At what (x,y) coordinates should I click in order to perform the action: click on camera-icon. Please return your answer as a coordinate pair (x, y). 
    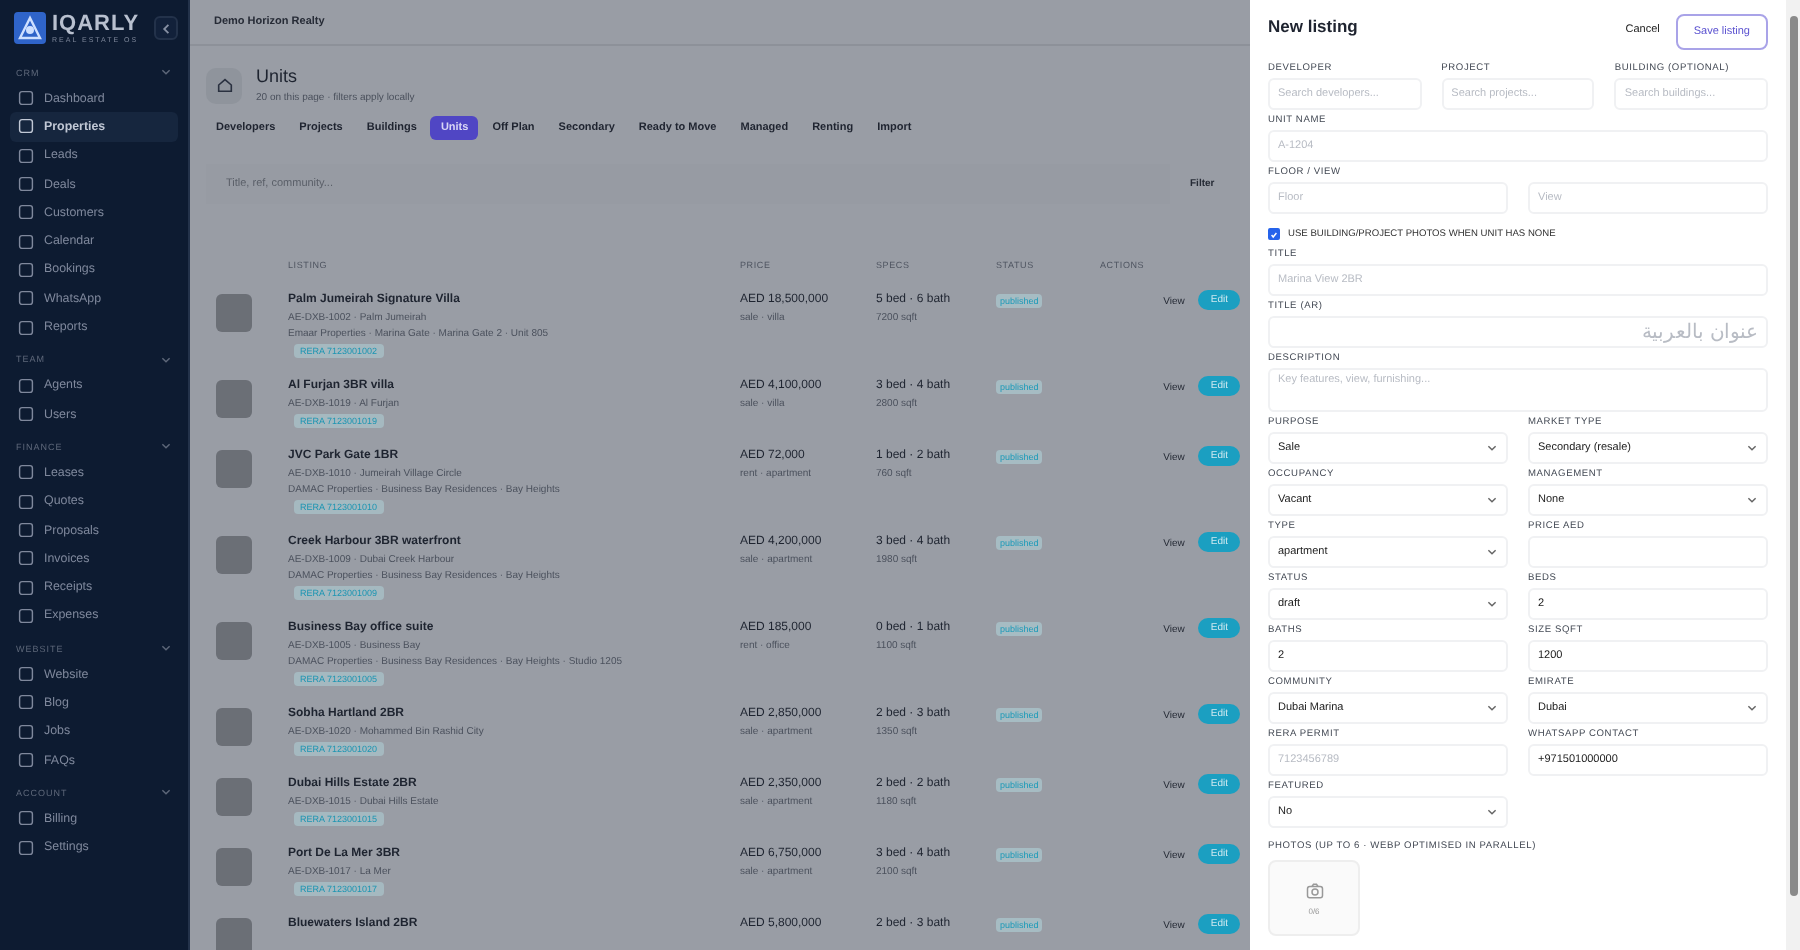
    Looking at the image, I should click on (1314, 890).